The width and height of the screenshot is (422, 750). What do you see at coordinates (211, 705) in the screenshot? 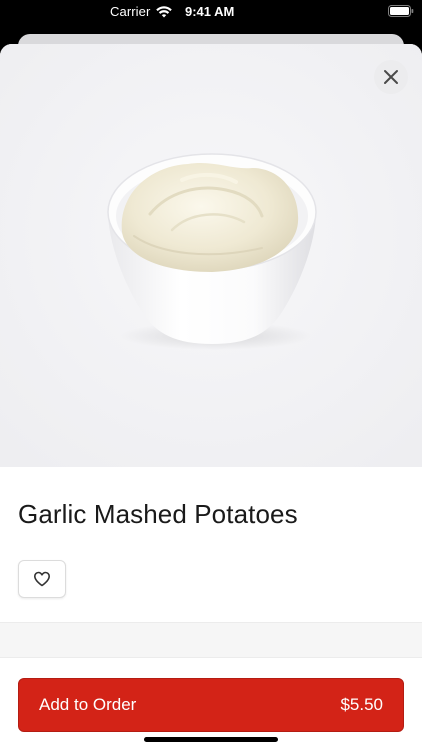
I see `add-to-order-button: Add to Order $5.50` at bounding box center [211, 705].